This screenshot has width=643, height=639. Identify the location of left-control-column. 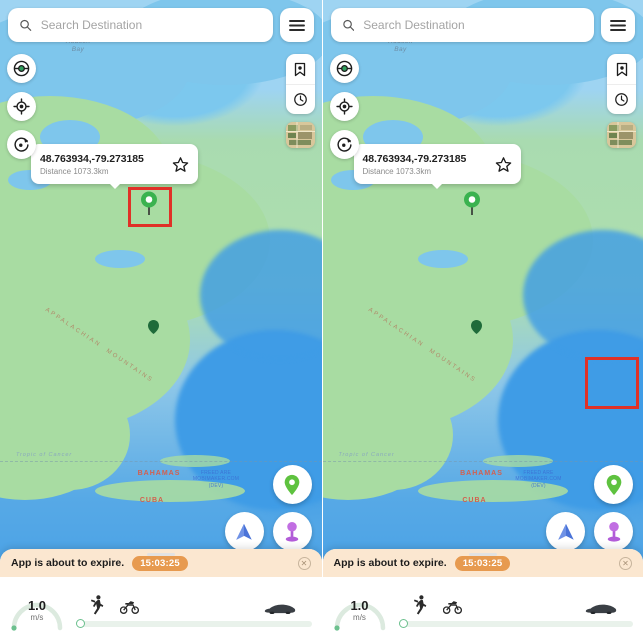
(344, 106).